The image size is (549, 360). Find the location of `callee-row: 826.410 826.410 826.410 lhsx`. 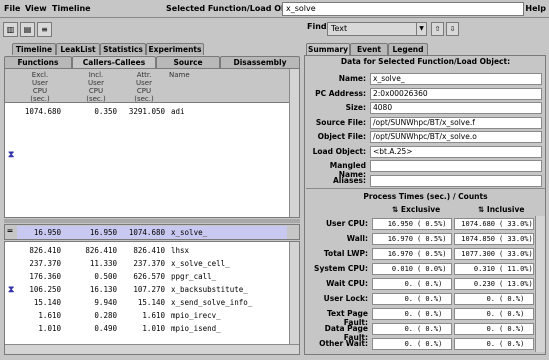

callee-row: 826.410 826.410 826.410 lhsx is located at coordinates (147, 250).